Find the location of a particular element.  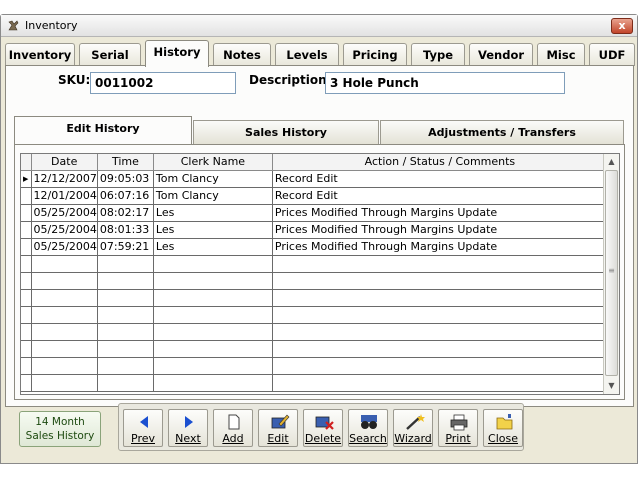

tab-type: Type is located at coordinates (438, 54).